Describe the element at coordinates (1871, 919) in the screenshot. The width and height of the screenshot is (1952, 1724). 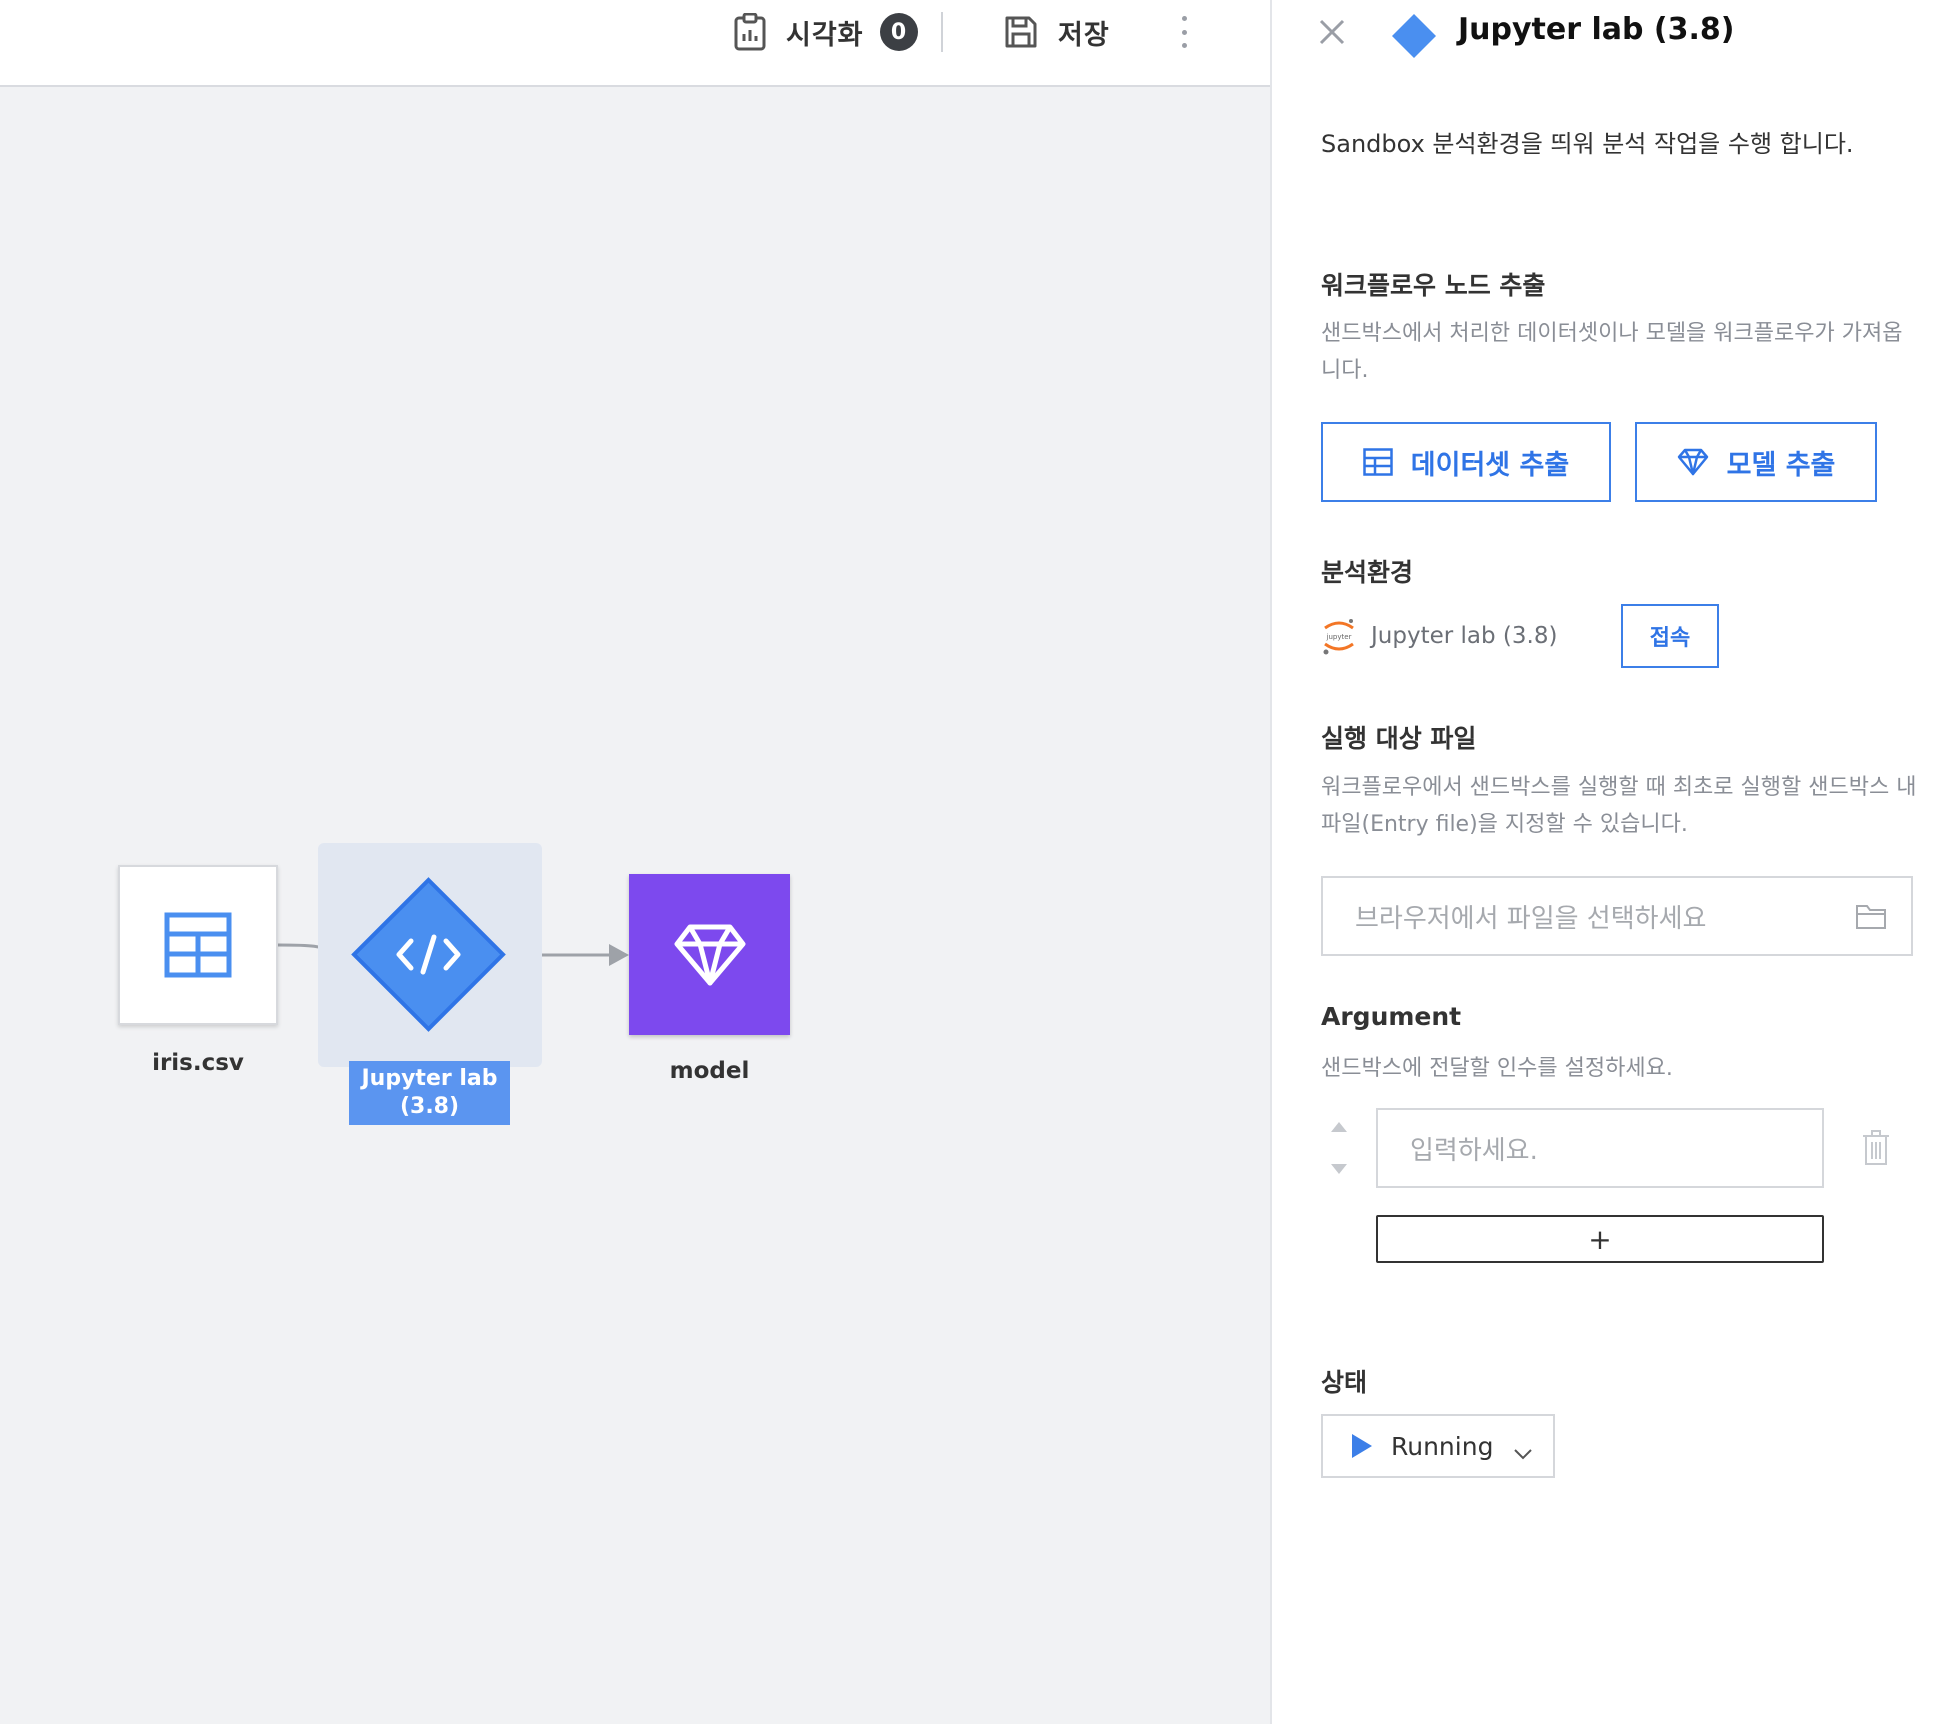
I see `folder-icon` at that location.